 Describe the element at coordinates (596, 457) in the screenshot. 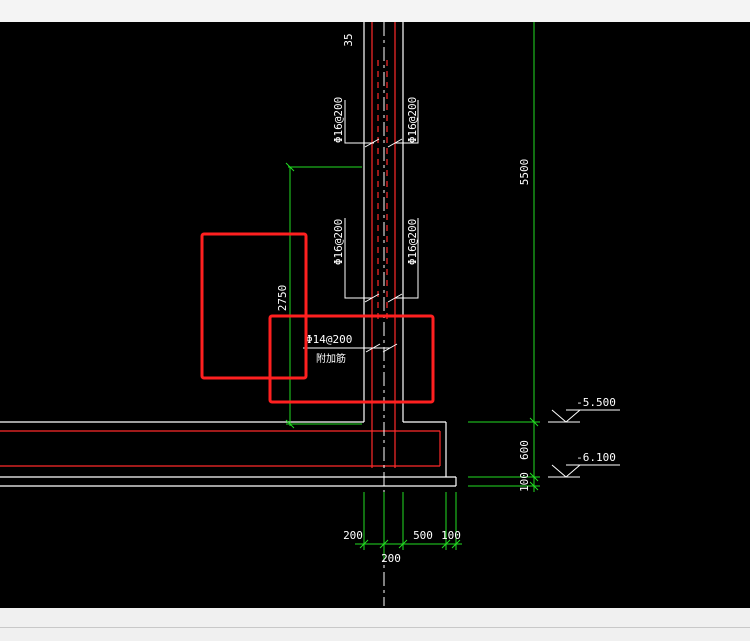

I see `level-lower-label: -6.100` at that location.